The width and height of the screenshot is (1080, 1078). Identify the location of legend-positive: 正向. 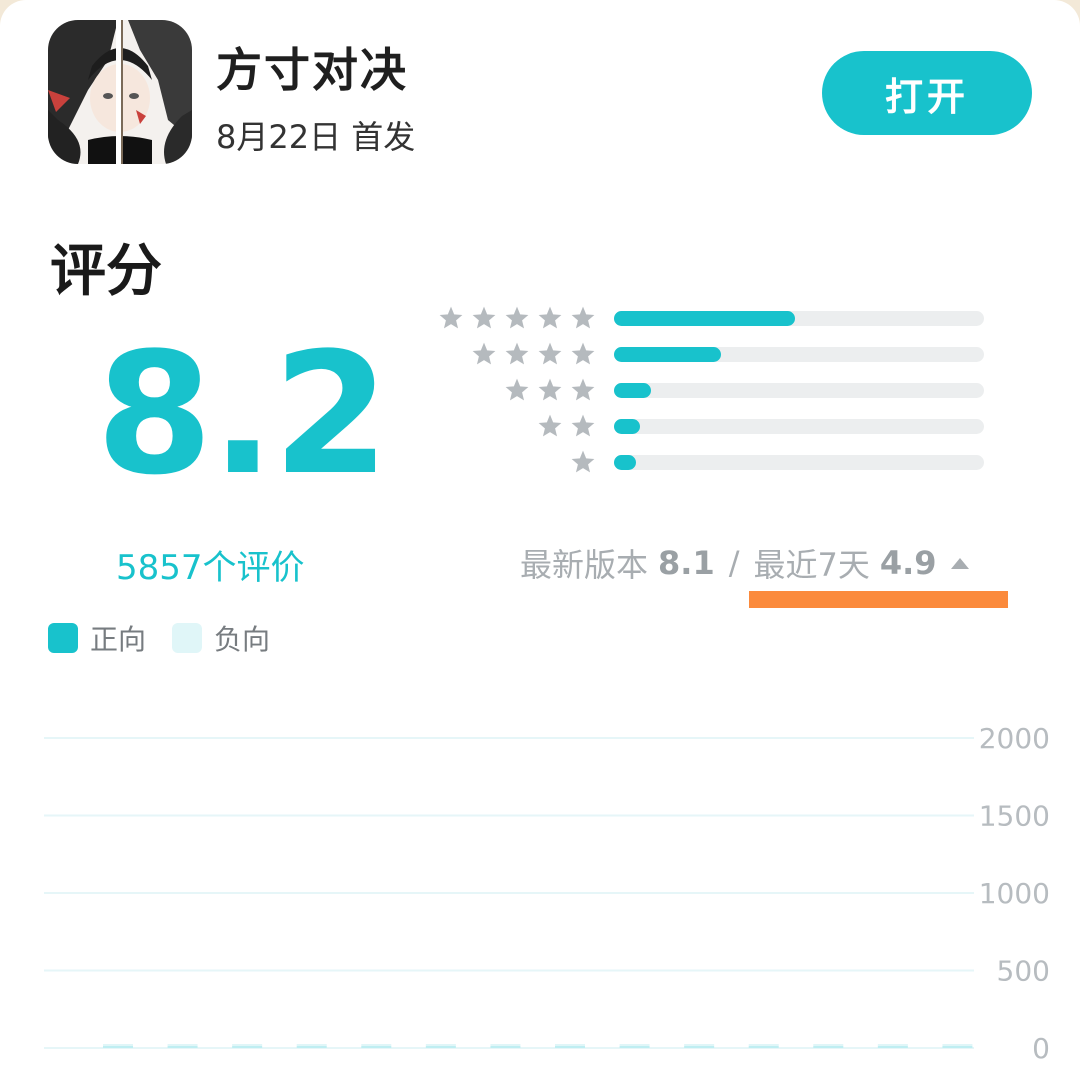
(97, 638).